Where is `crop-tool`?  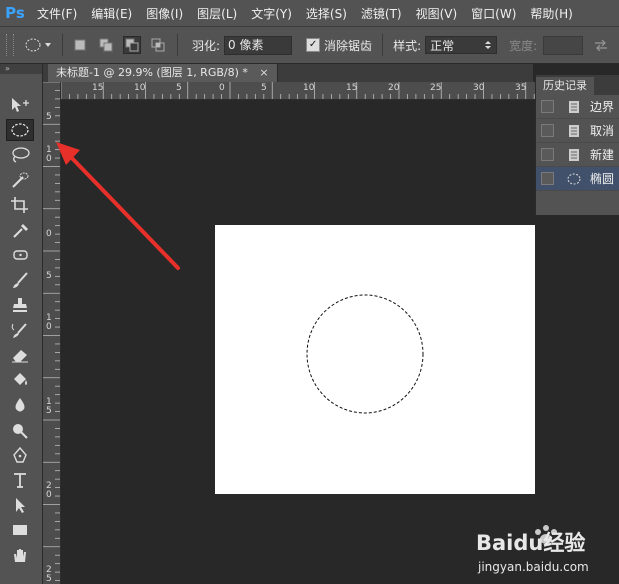 crop-tool is located at coordinates (20, 205).